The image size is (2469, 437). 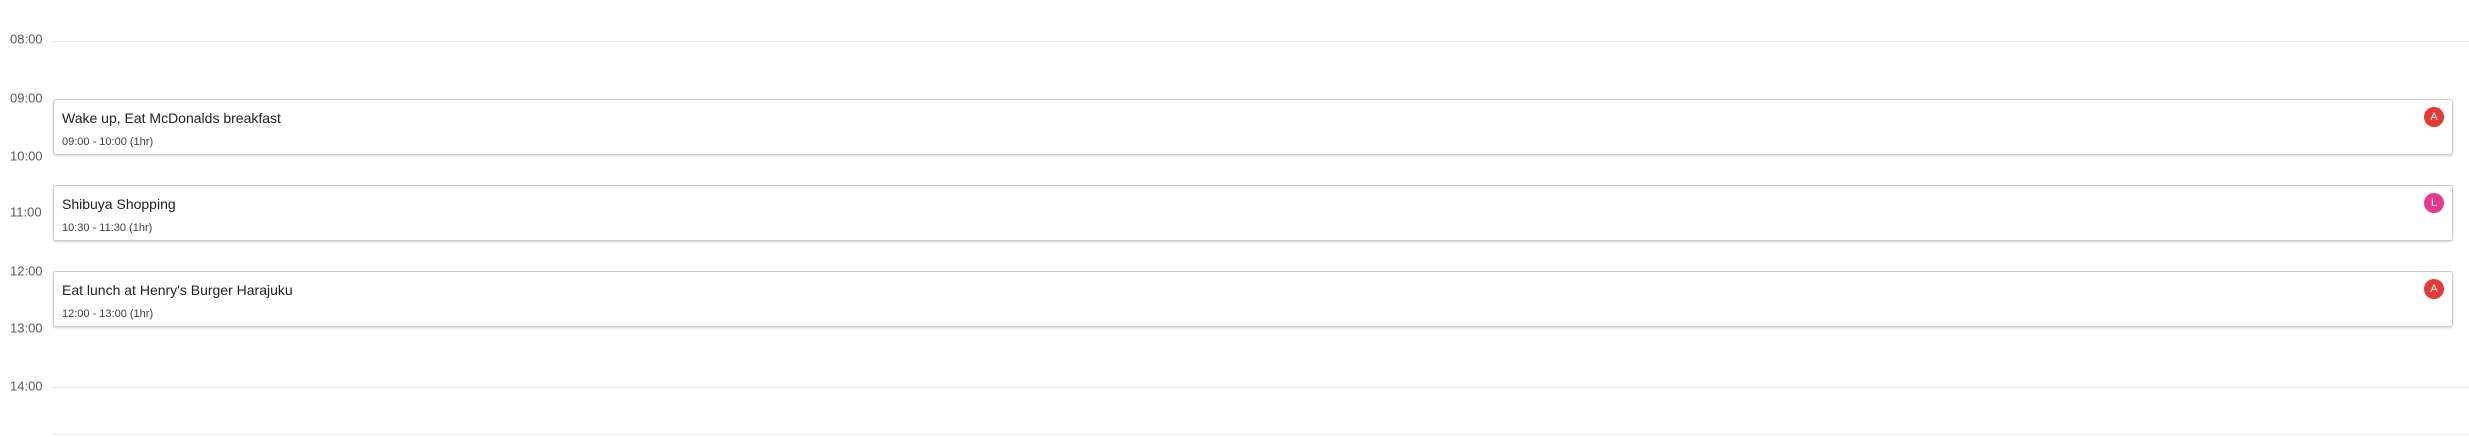 I want to click on time-label-10: 10:00, so click(x=26, y=156).